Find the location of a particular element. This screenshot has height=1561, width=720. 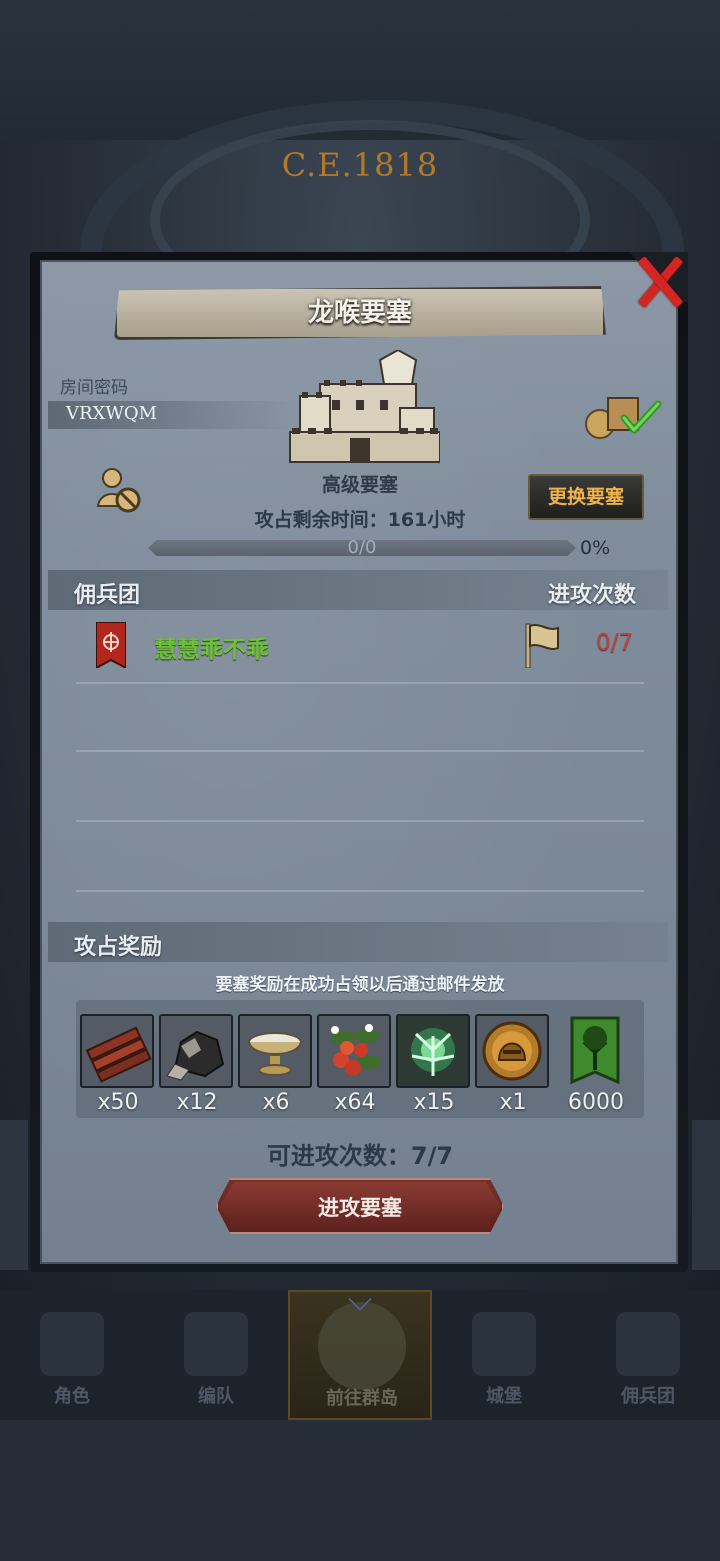

nav-label: 角色 is located at coordinates (72, 1396).